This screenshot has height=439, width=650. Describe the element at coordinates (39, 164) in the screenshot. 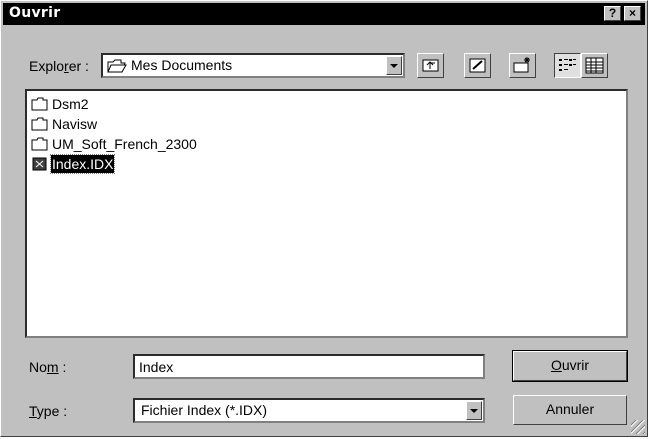

I see `file-icon` at that location.